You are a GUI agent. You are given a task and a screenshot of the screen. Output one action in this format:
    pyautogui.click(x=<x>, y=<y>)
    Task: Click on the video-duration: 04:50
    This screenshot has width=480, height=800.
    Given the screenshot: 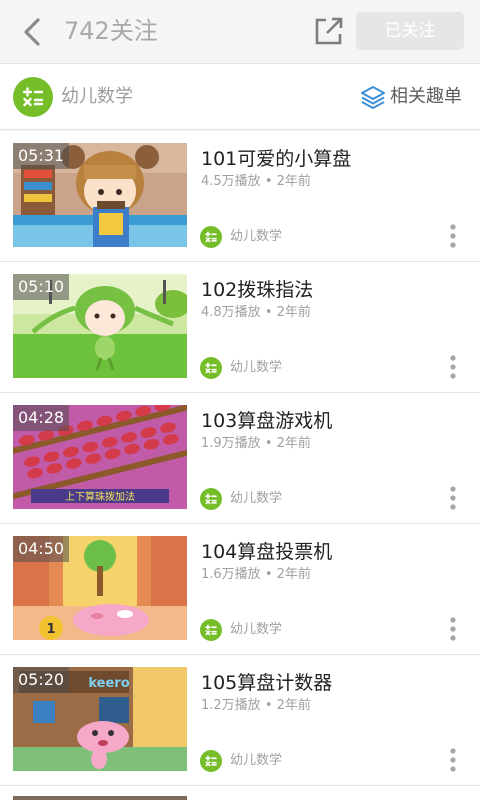 What is the action you would take?
    pyautogui.click(x=41, y=549)
    